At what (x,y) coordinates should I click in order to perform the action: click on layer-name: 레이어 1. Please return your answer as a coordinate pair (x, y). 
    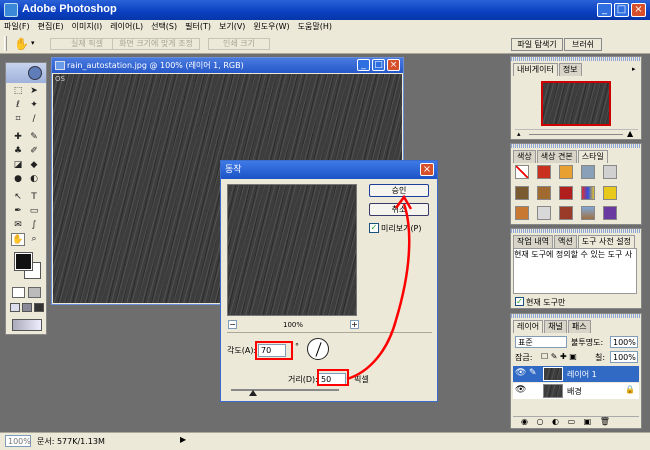
    Looking at the image, I should click on (582, 374).